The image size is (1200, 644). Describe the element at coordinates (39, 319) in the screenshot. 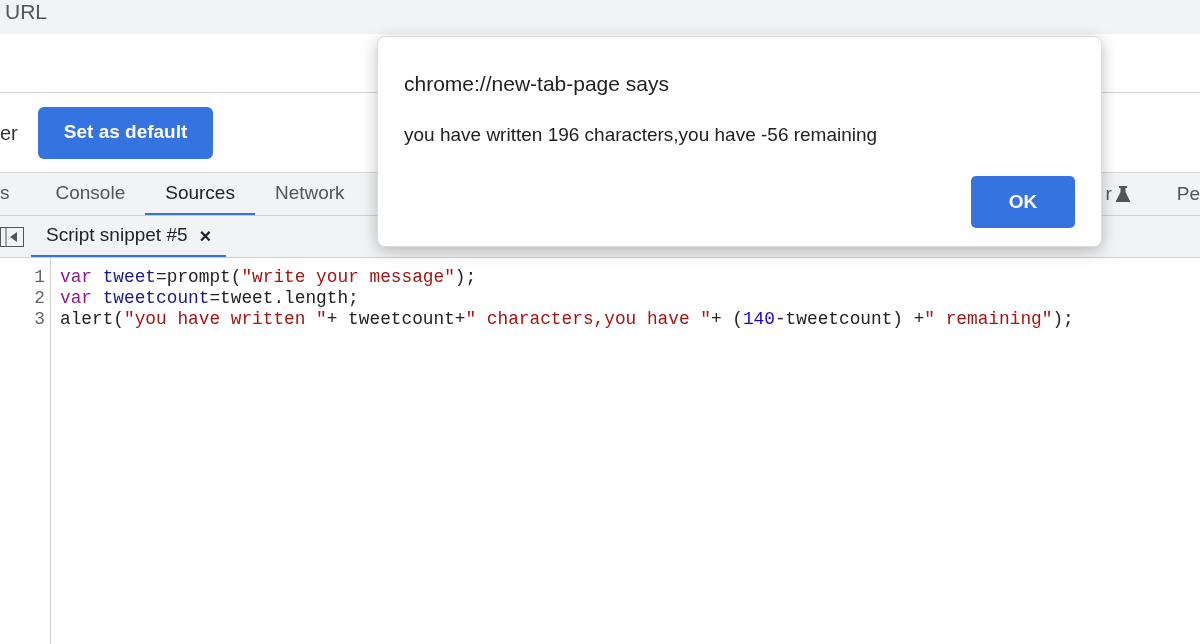

I see `line-number: 3` at that location.